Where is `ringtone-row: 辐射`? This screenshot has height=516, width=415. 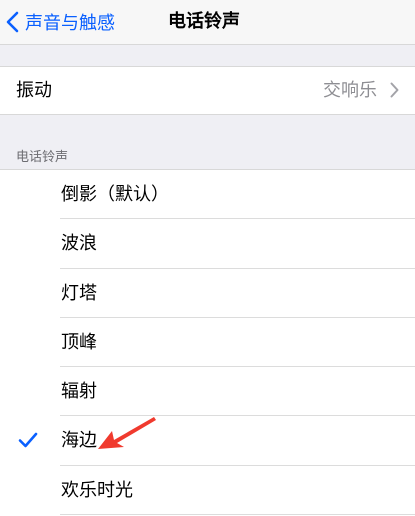
ringtone-row: 辐射 is located at coordinates (207, 392).